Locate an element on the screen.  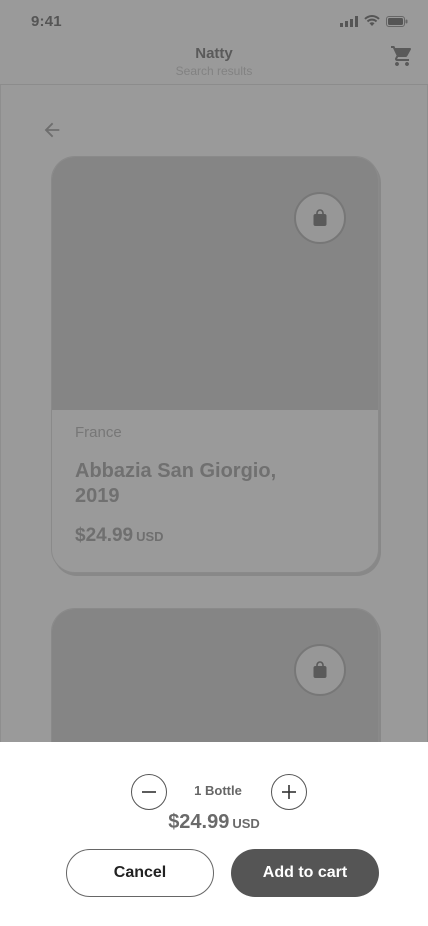
cart-icon is located at coordinates (401, 56).